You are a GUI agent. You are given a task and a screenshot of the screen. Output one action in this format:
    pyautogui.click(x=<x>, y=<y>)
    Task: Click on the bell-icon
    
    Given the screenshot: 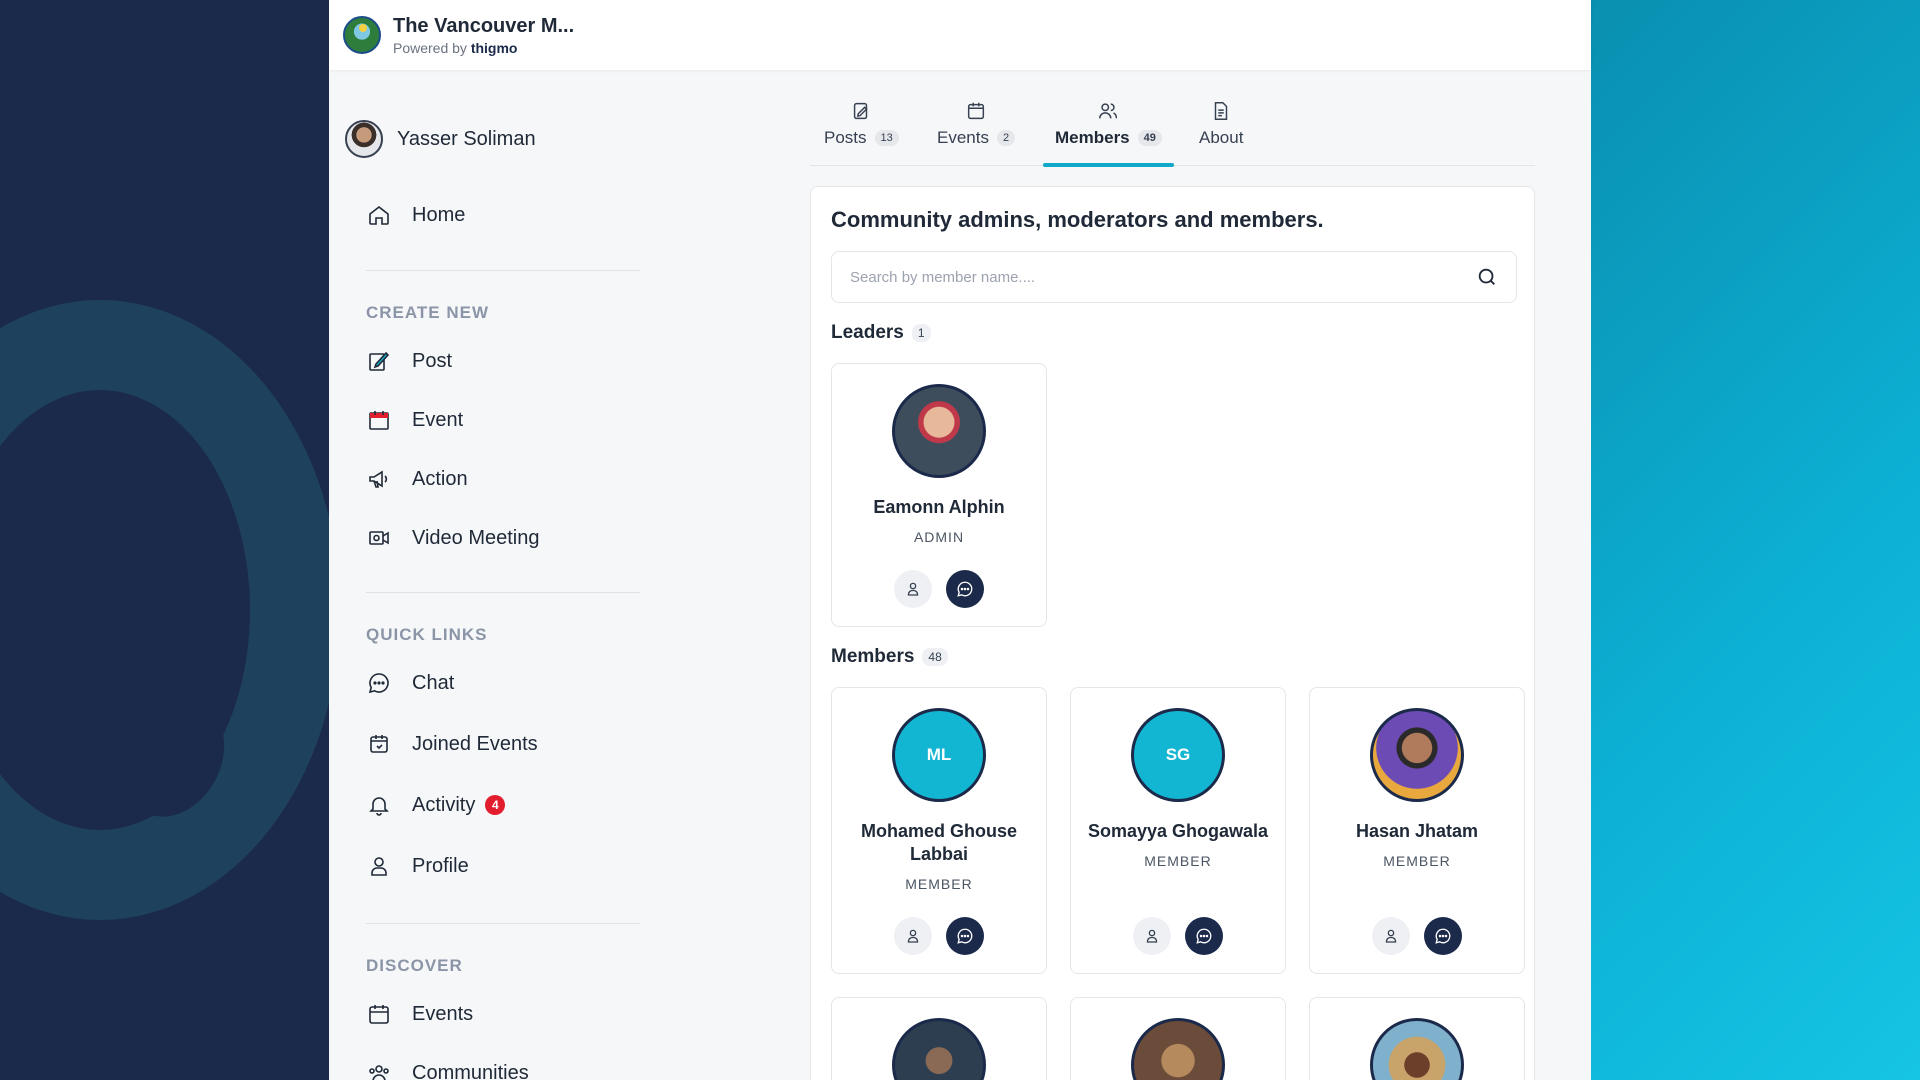 What is the action you would take?
    pyautogui.click(x=379, y=805)
    